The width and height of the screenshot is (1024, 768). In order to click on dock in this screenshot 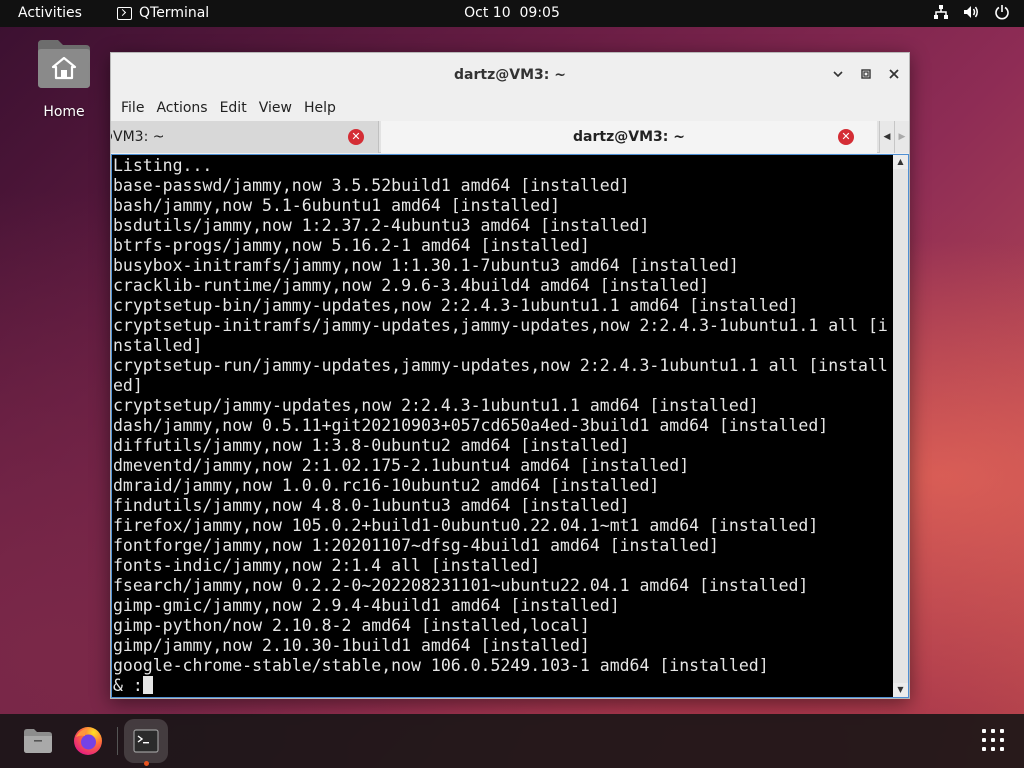, I will do `click(512, 741)`.